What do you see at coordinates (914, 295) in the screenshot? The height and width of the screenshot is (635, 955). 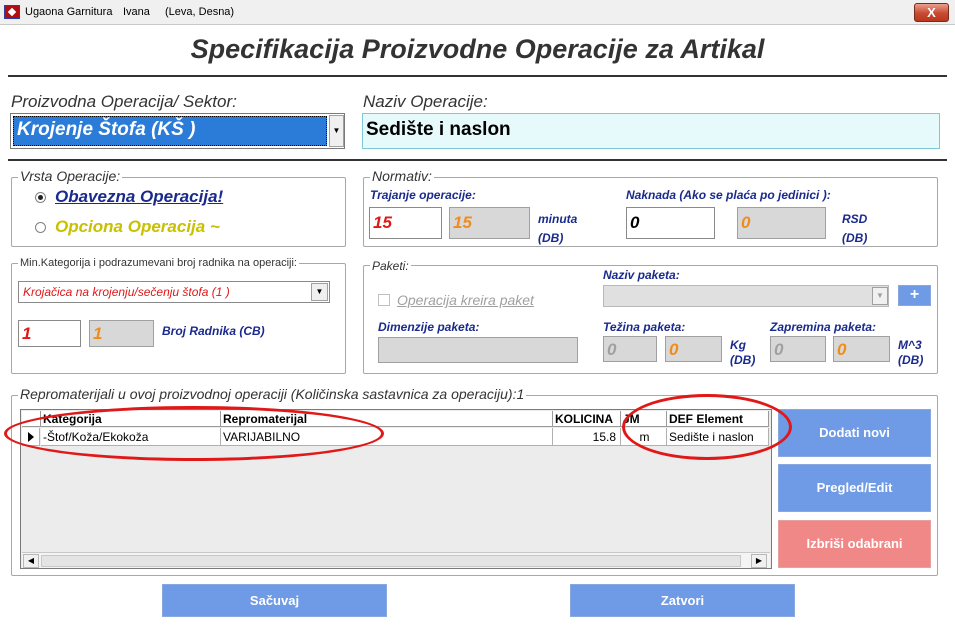 I see `add-package-button: +` at bounding box center [914, 295].